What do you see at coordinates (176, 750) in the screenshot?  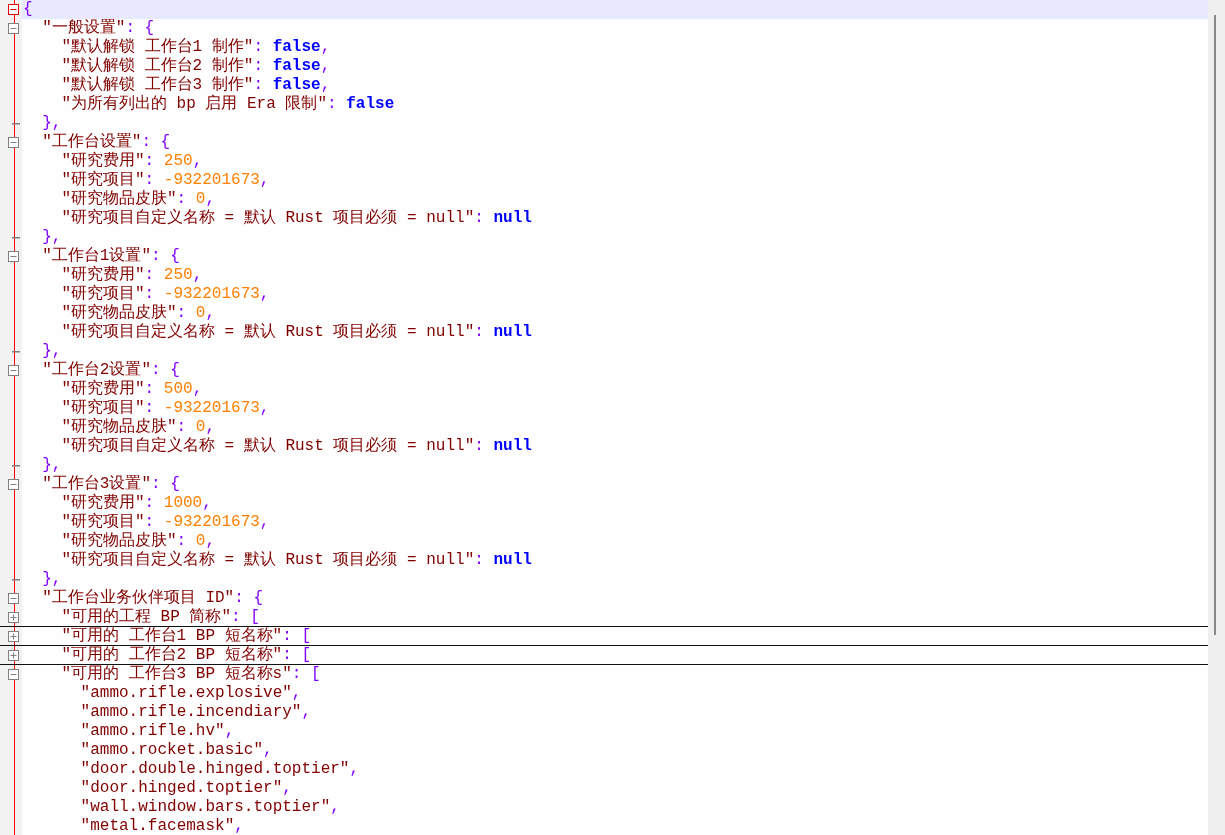 I see `code-line: "ammo.rocket.basic",` at bounding box center [176, 750].